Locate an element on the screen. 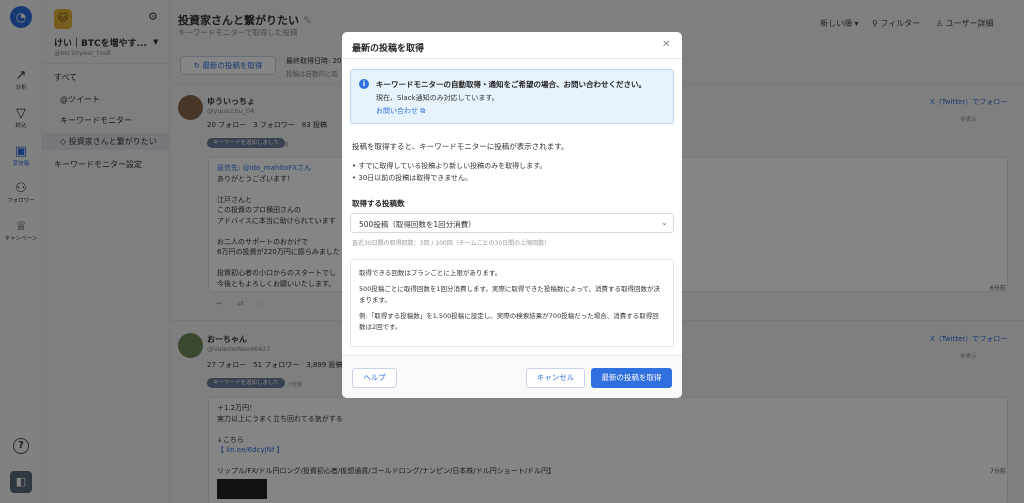 The height and width of the screenshot is (503, 1024). note-paragraph: 取得できる回数はプランごとに上限があります。 is located at coordinates (430, 273).